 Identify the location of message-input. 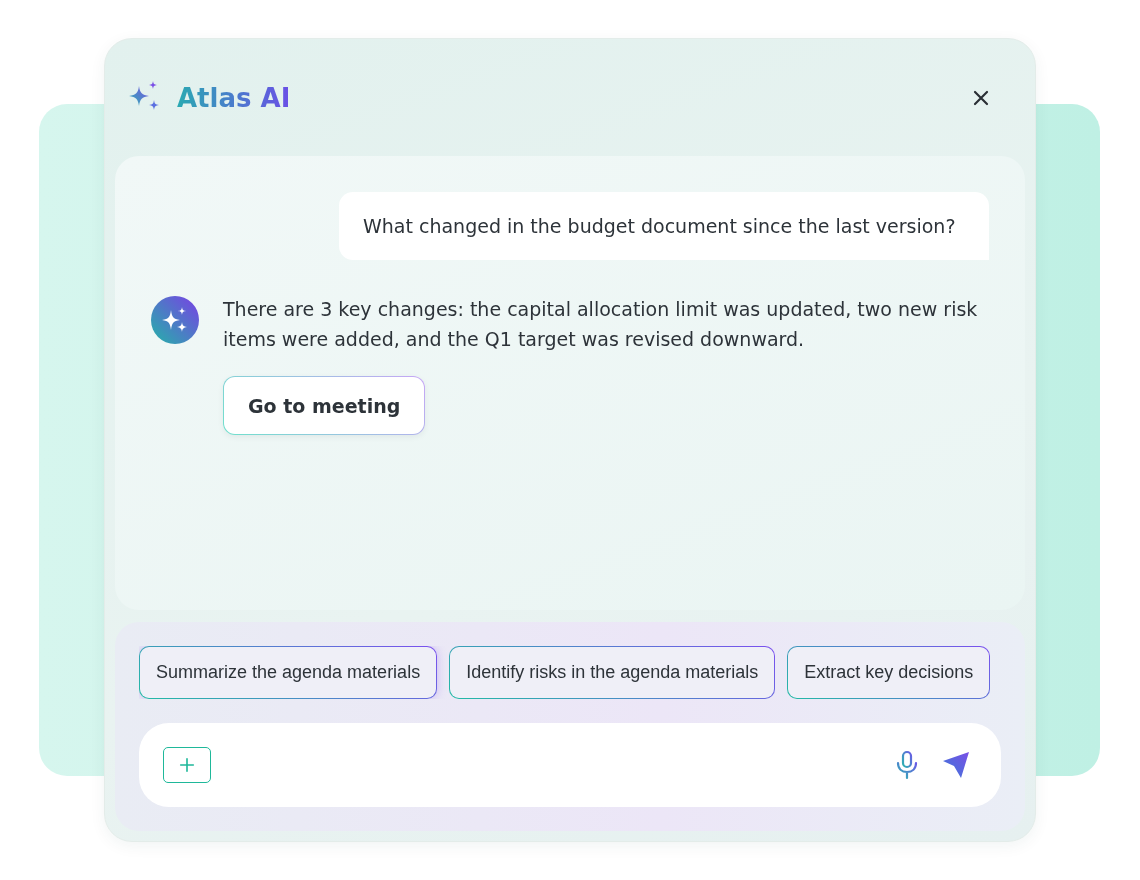
(570, 765).